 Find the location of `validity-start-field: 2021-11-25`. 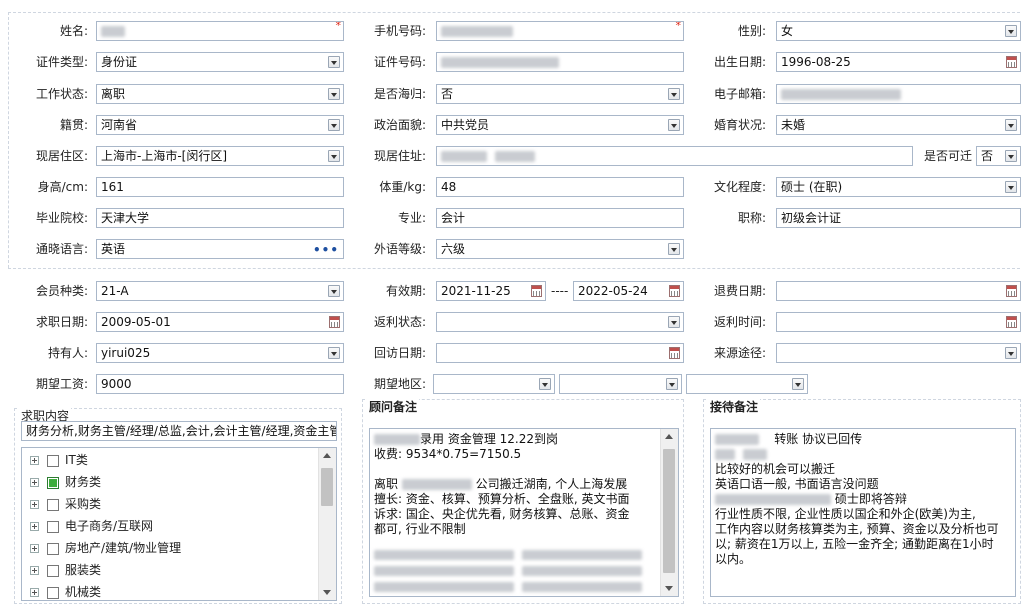

validity-start-field: 2021-11-25 is located at coordinates (491, 291).